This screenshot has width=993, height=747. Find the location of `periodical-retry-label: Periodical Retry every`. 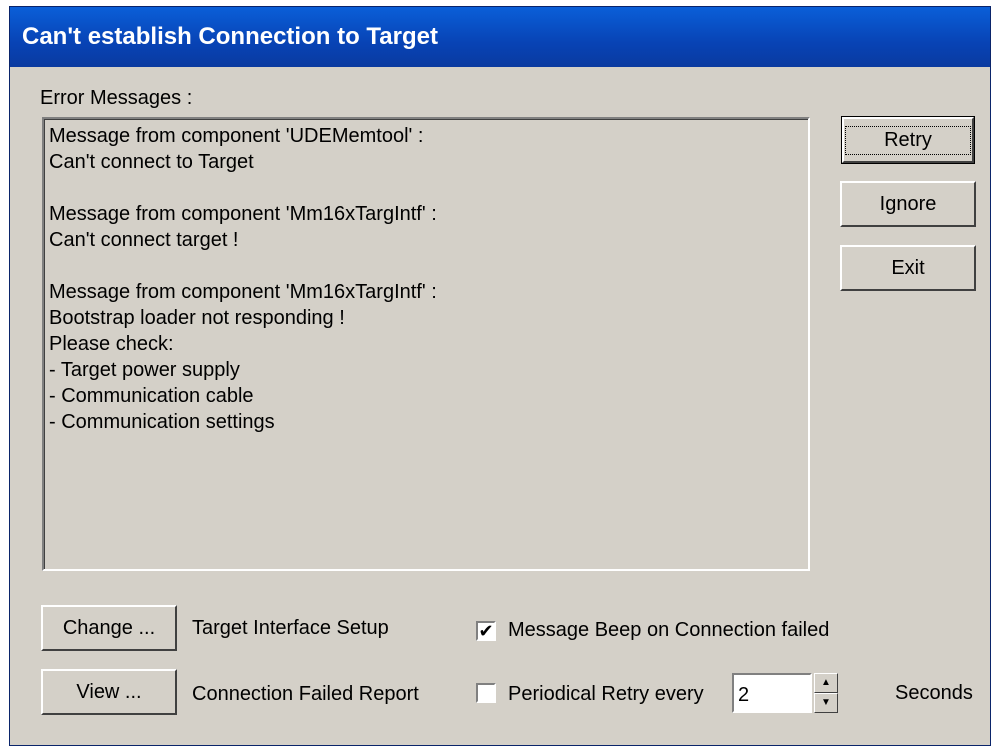

periodical-retry-label: Periodical Retry every is located at coordinates (606, 694).